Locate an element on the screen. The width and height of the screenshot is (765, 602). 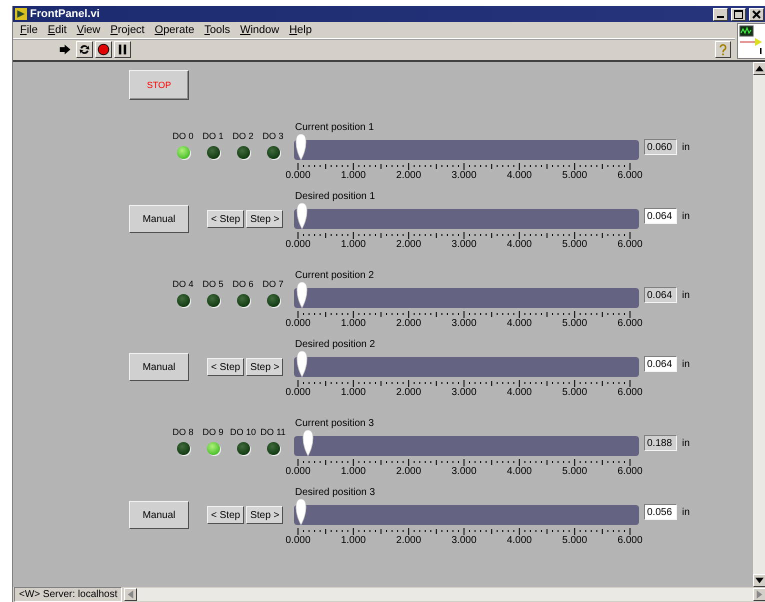
led-label: DO 0 is located at coordinates (183, 136).